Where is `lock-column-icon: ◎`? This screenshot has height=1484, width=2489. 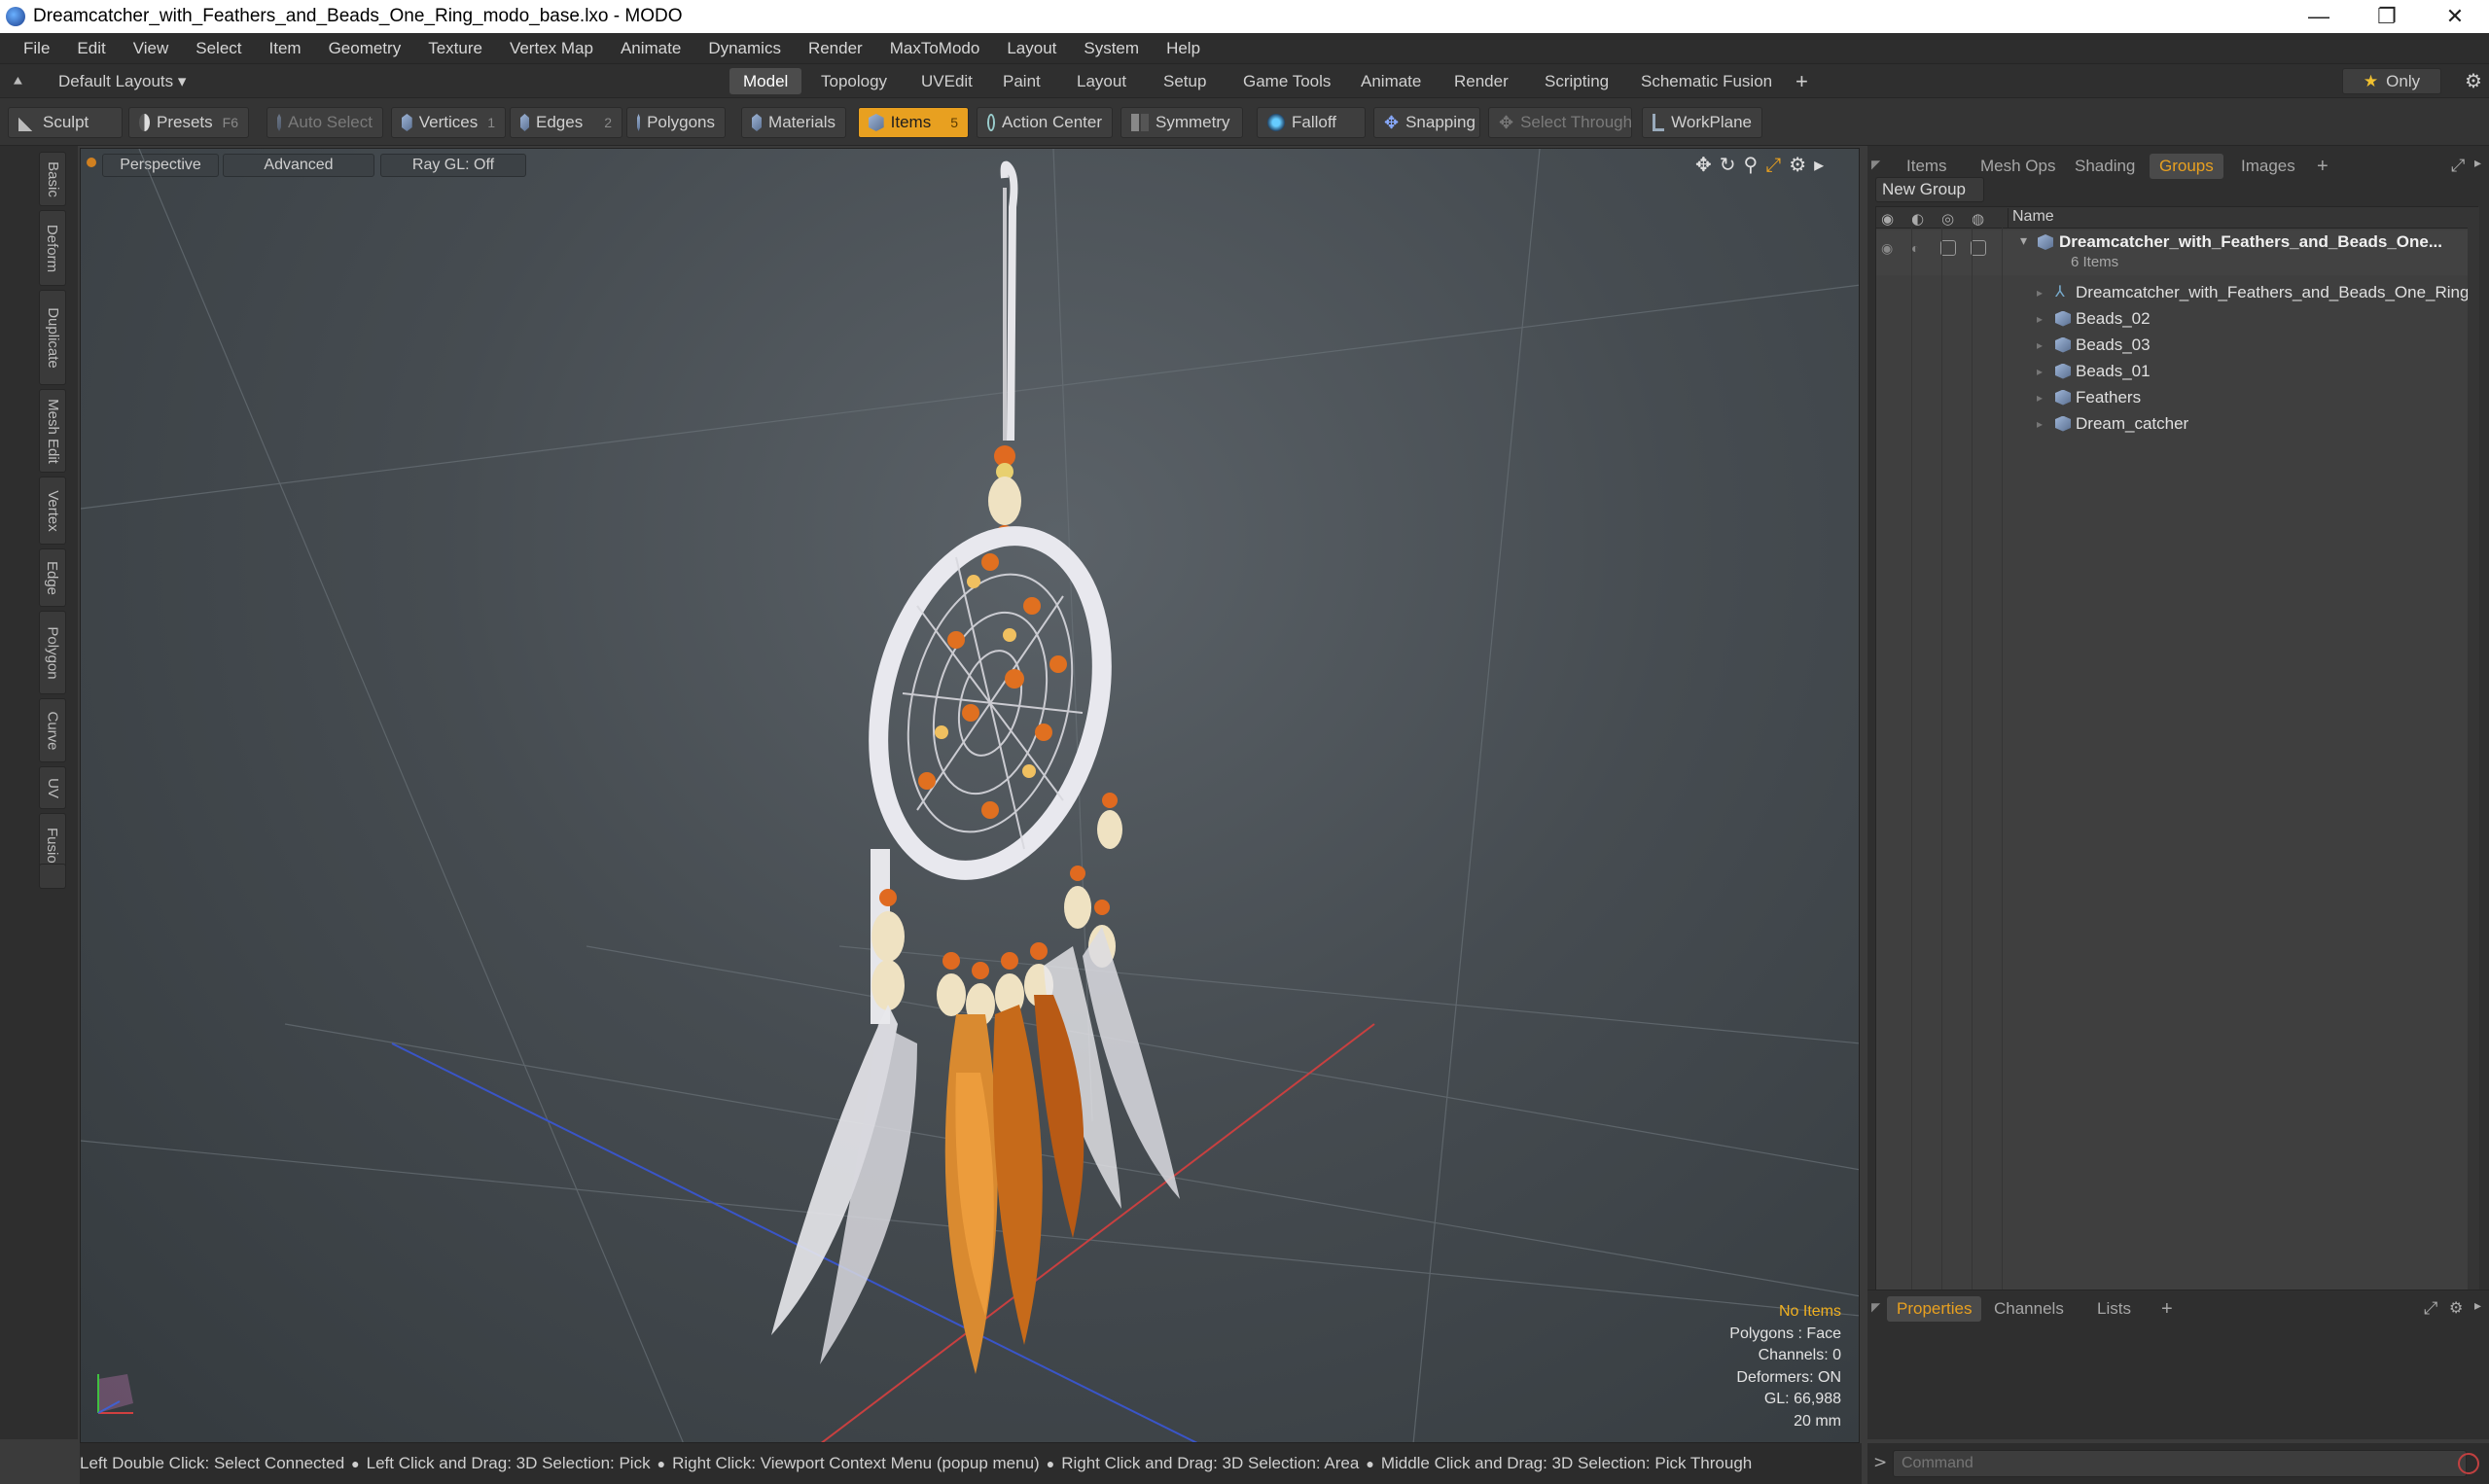
lock-column-icon: ◎ is located at coordinates (1947, 219).